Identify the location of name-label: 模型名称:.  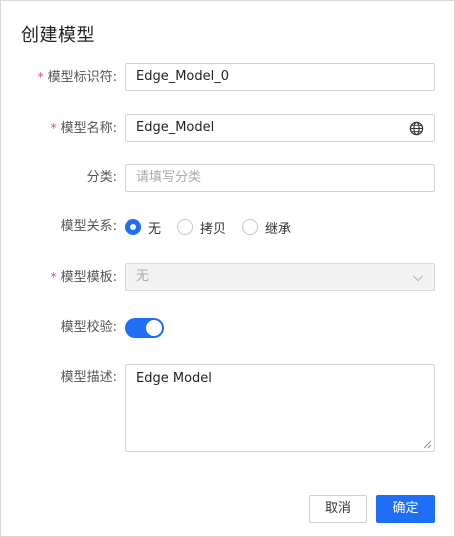
(88, 128).